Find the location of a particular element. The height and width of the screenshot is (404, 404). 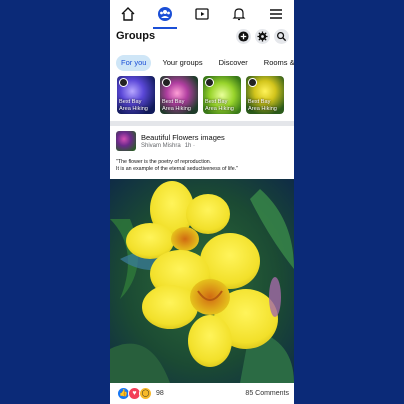

nav-notifications is located at coordinates (239, 14).